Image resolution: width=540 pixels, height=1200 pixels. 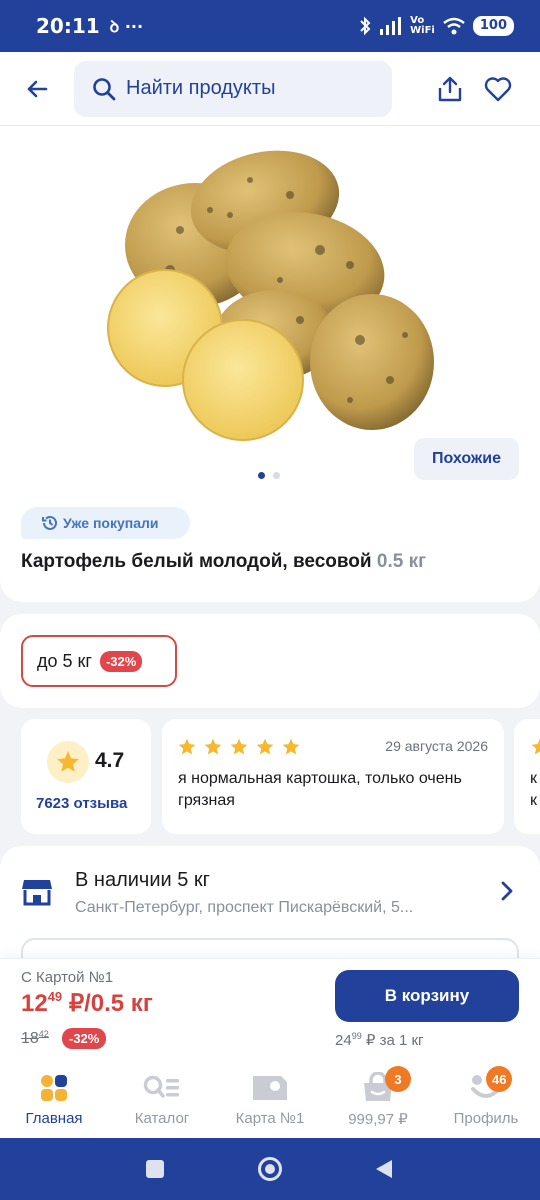 I want to click on old-price-frac: 42, so click(x=43, y=1034).